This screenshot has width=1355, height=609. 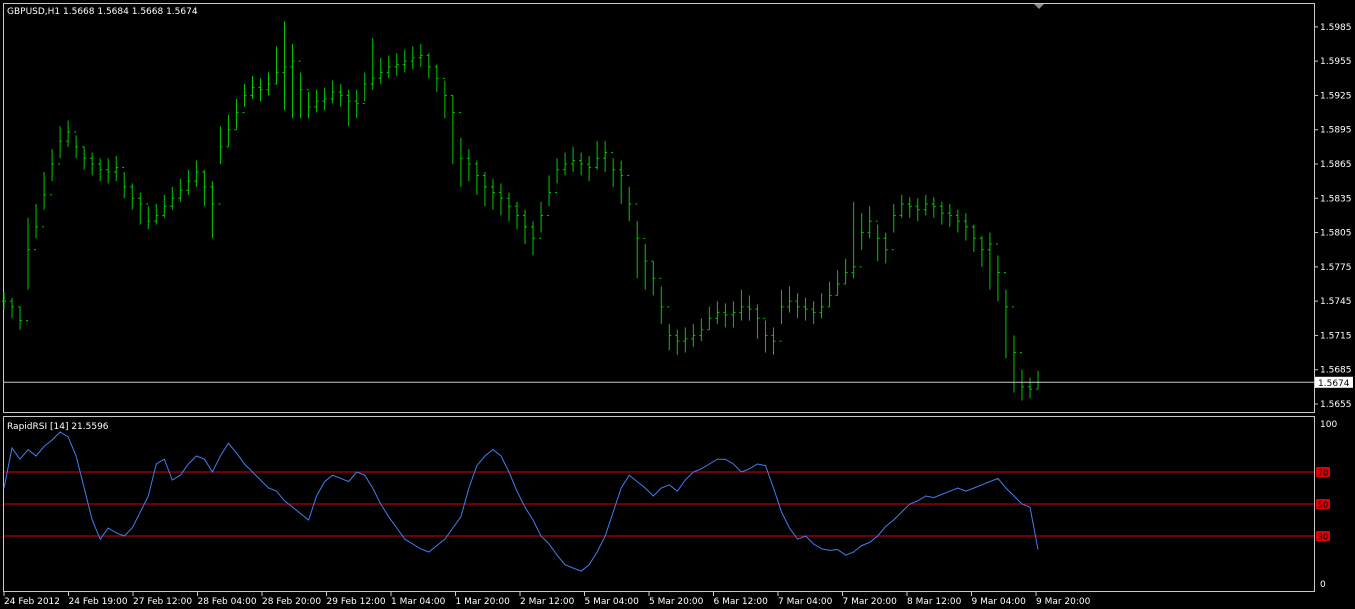 I want to click on price-chart-title: GBPUSD,H1 1.5668 1.5684 1.5668 1.5674, so click(x=102, y=12).